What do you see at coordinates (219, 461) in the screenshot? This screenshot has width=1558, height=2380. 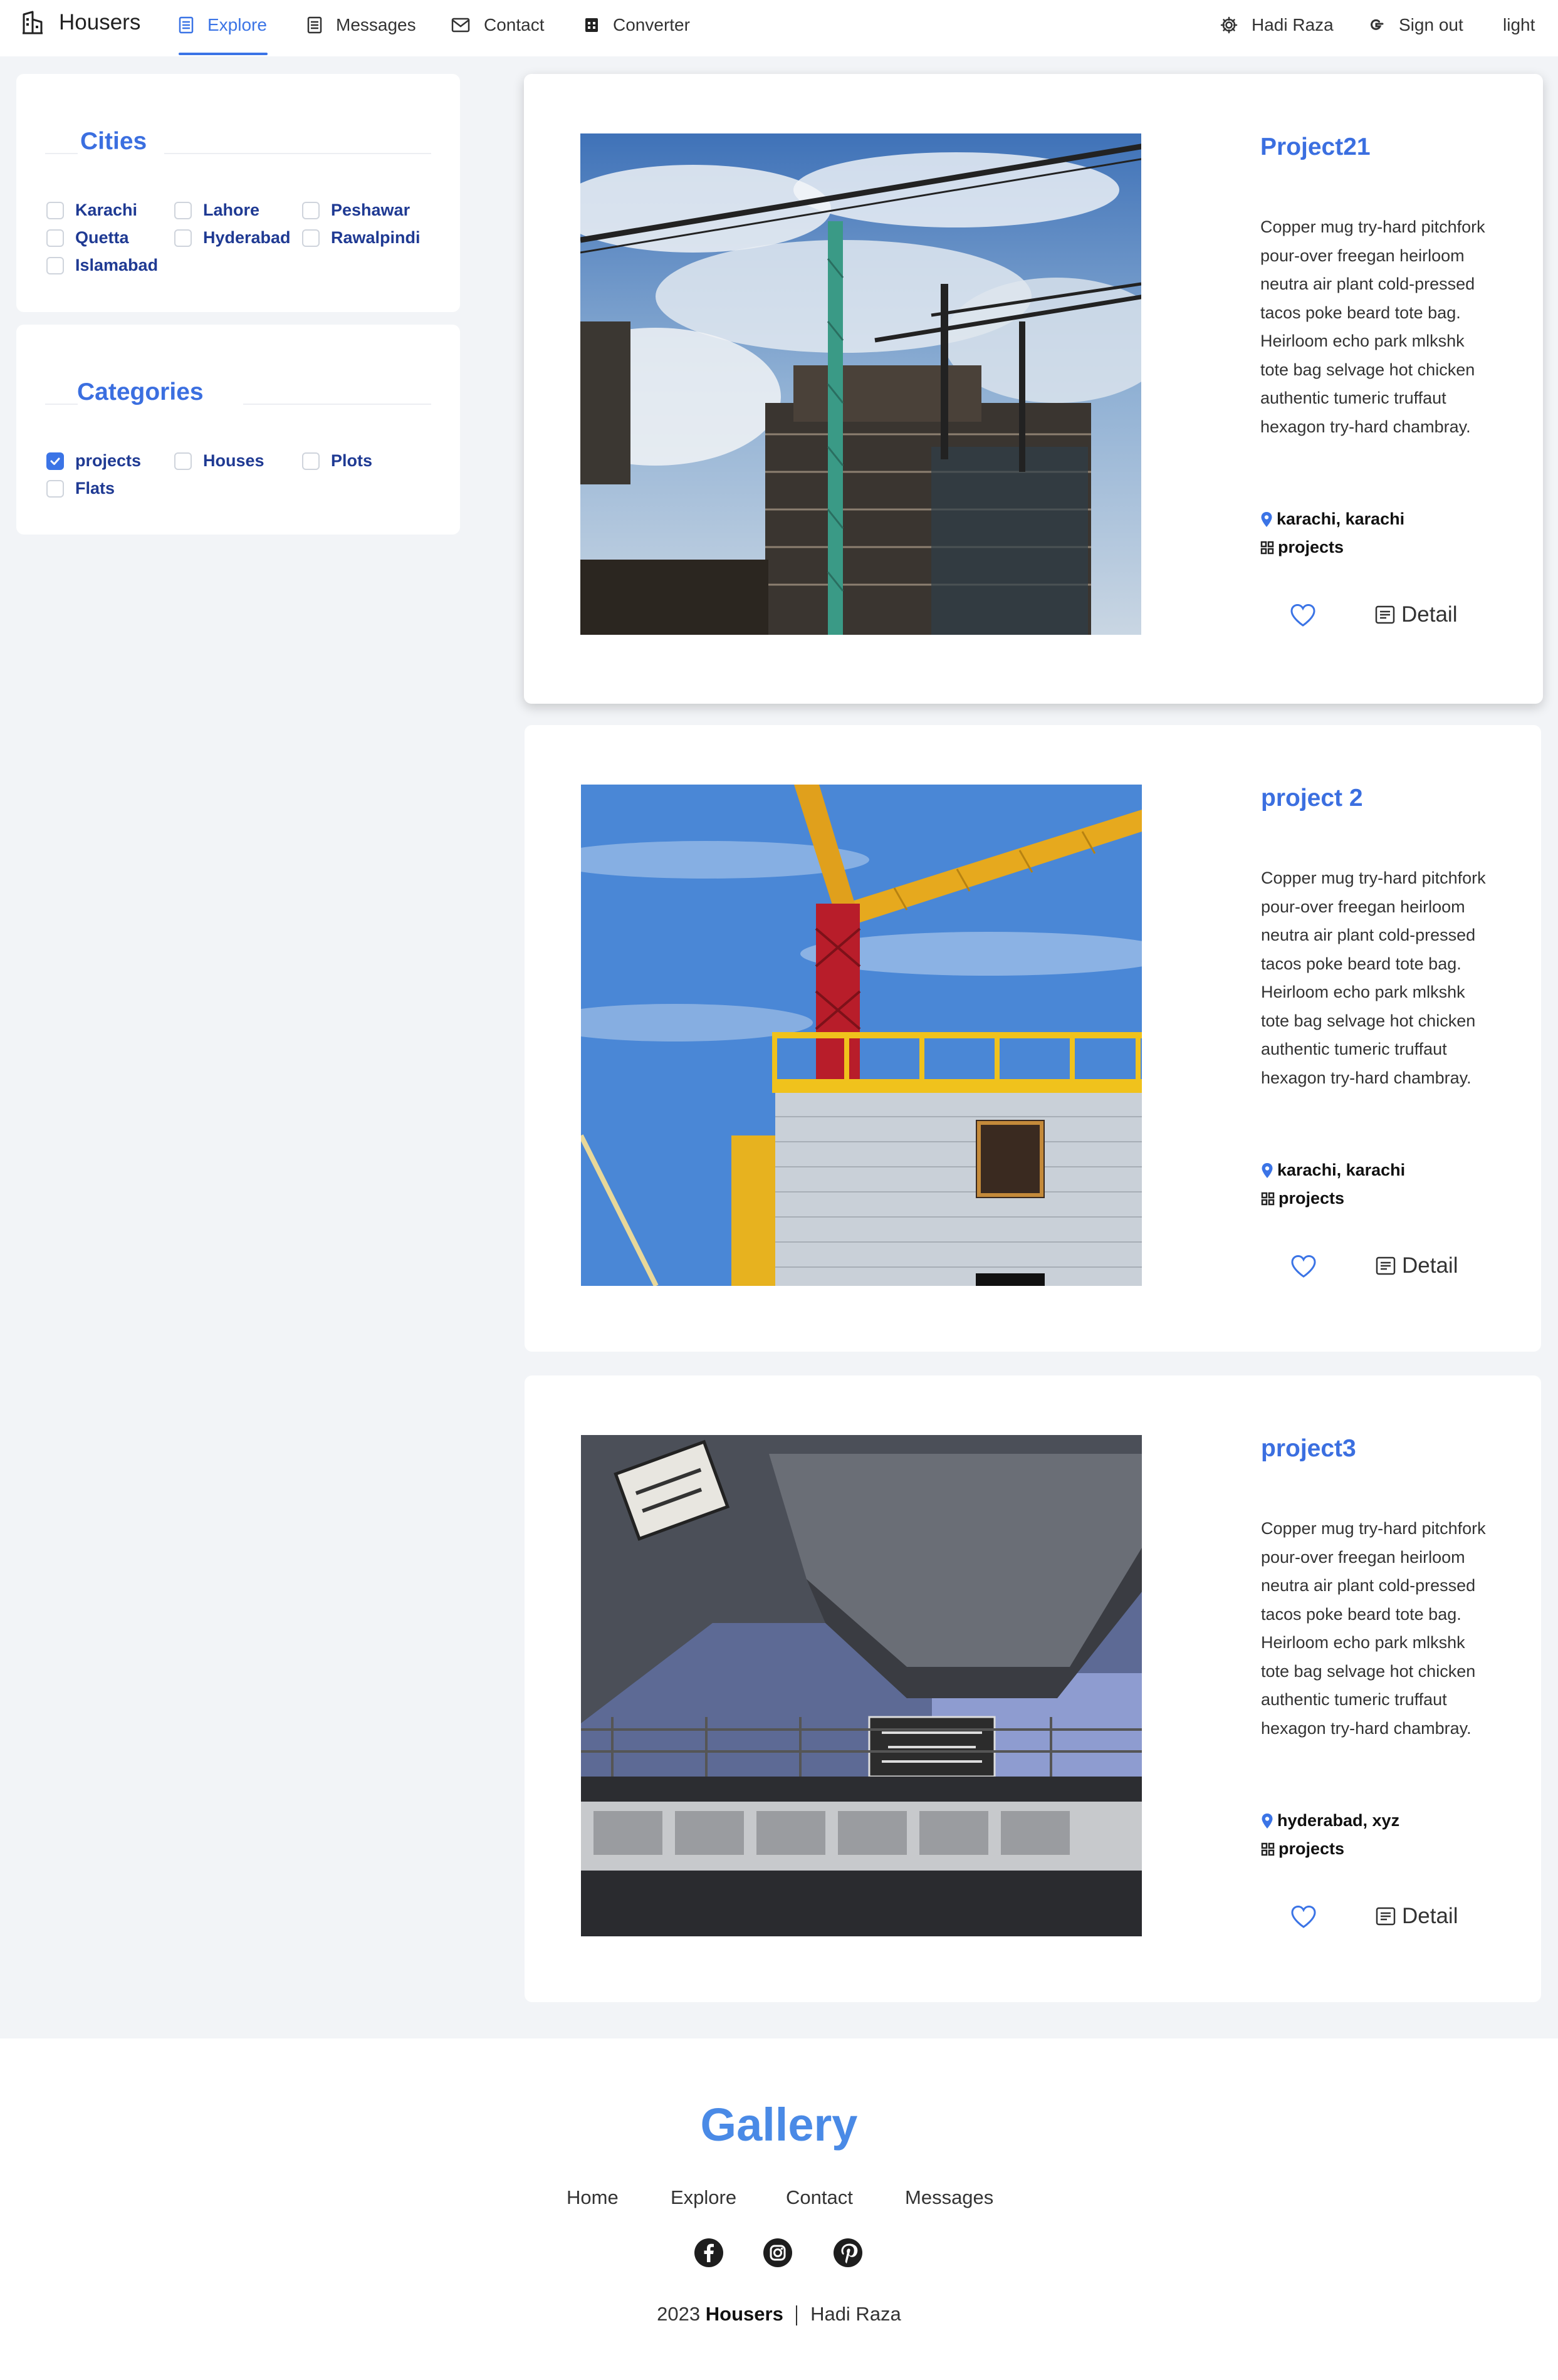 I see `category-checkbox-houses: Houses` at bounding box center [219, 461].